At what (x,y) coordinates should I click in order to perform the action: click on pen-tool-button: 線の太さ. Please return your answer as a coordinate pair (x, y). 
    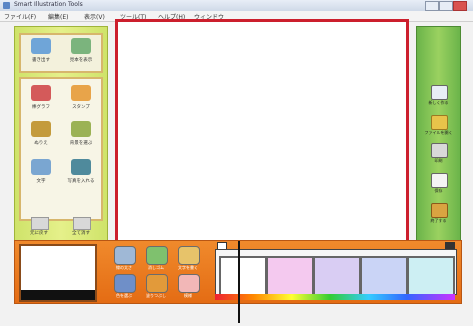
    Looking at the image, I should click on (124, 259).